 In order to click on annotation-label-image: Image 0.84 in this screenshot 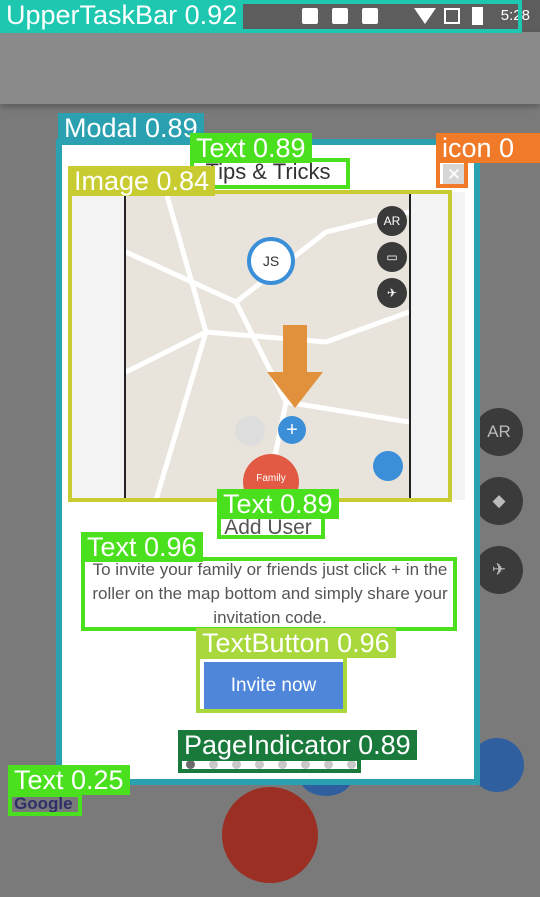, I will do `click(142, 181)`.